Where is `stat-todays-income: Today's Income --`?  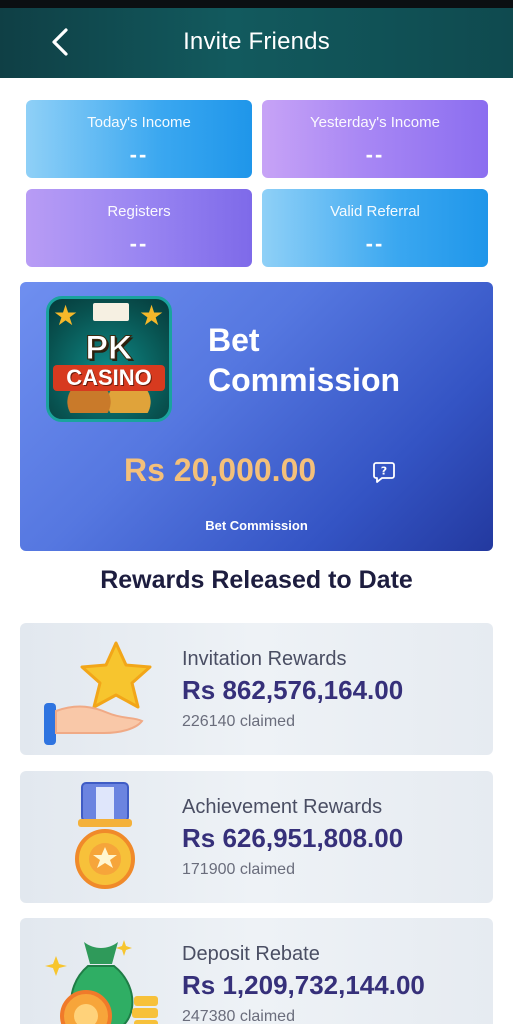
stat-todays-income: Today's Income -- is located at coordinates (139, 139).